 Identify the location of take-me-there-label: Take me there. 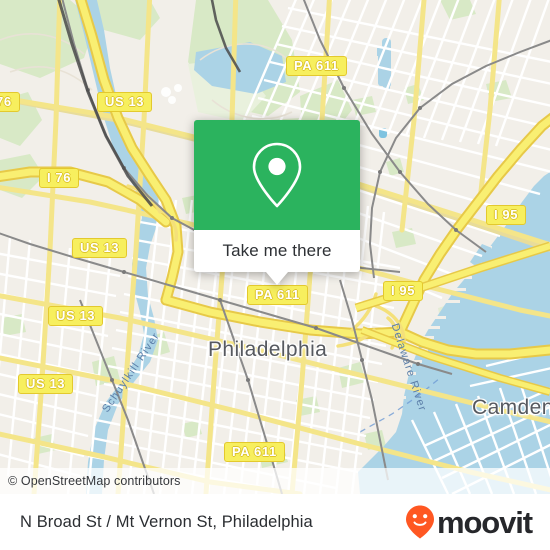
(277, 250).